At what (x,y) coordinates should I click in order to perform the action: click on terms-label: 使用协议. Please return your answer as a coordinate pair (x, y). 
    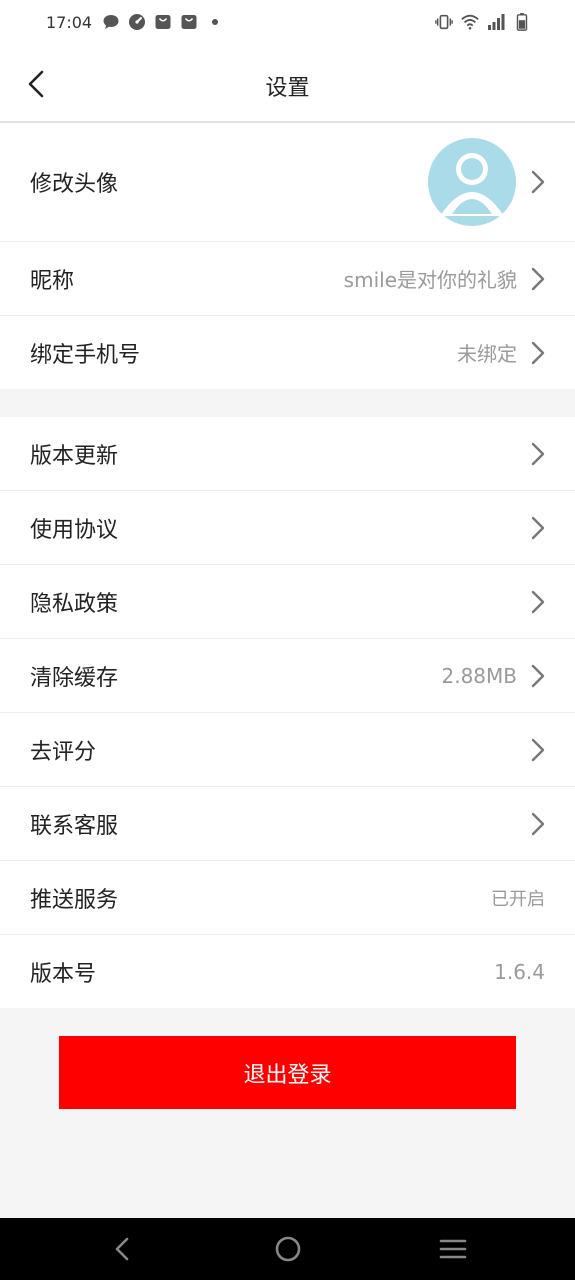
    Looking at the image, I should click on (74, 530).